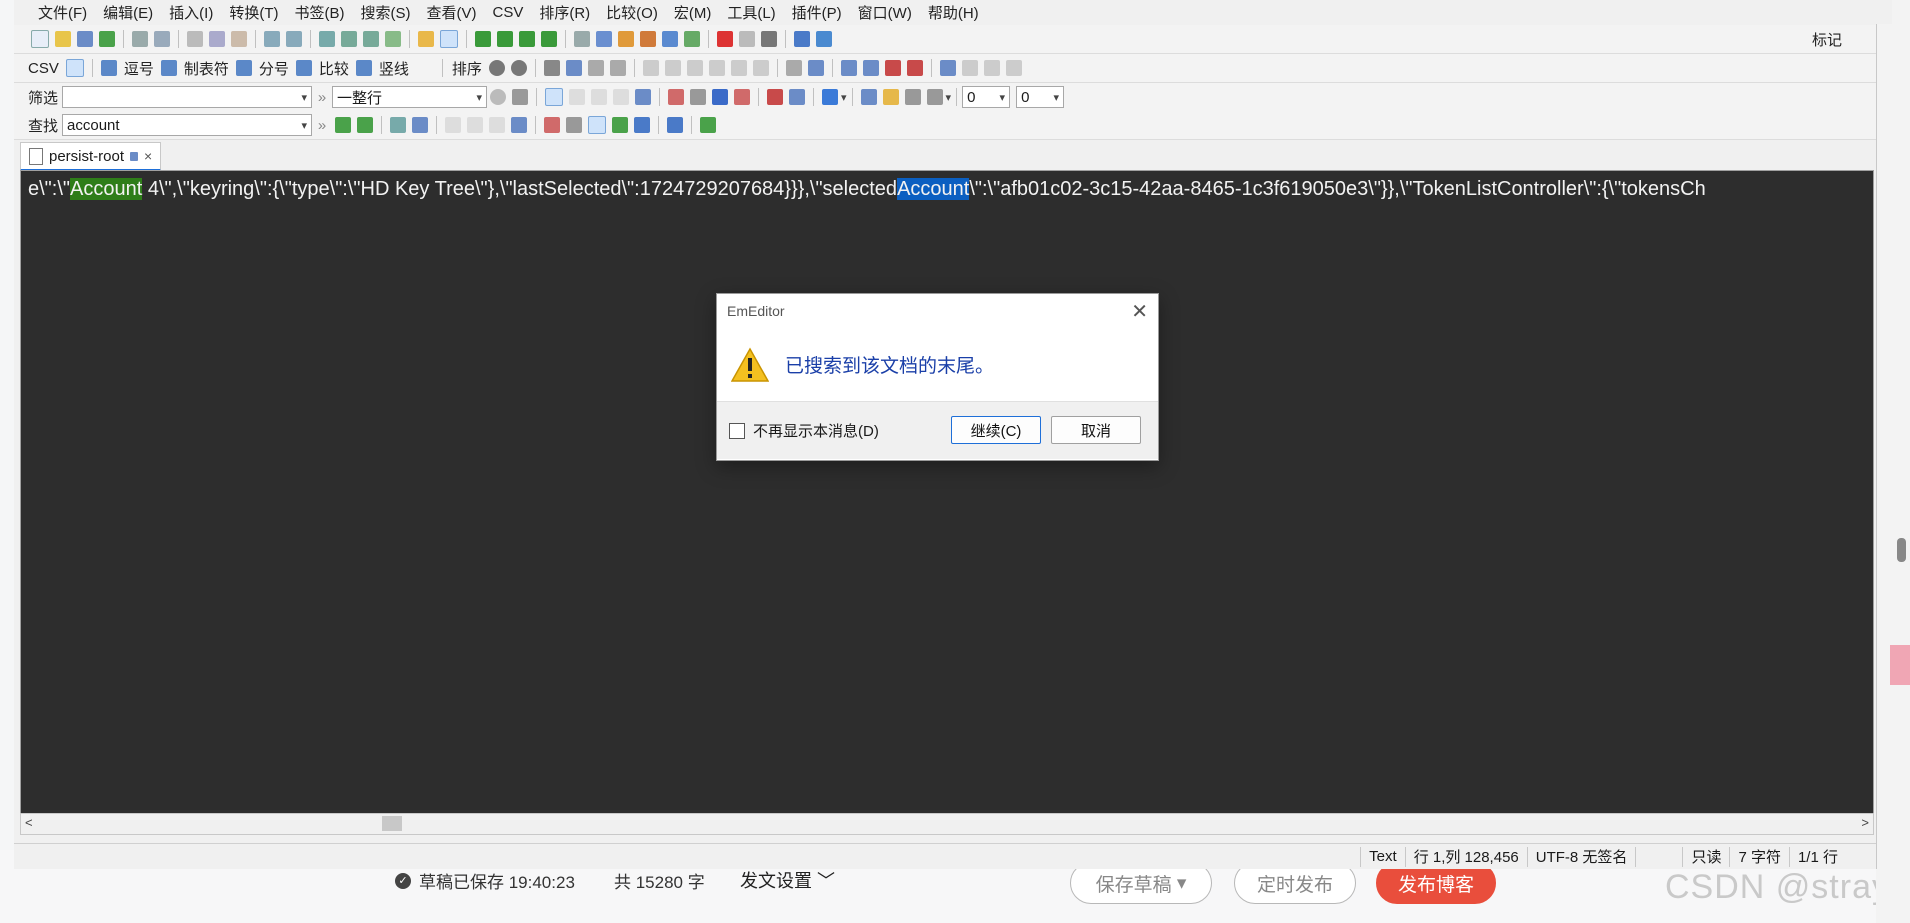 This screenshot has width=1910, height=923. I want to click on number-select-2: 0 ▾, so click(1040, 97).